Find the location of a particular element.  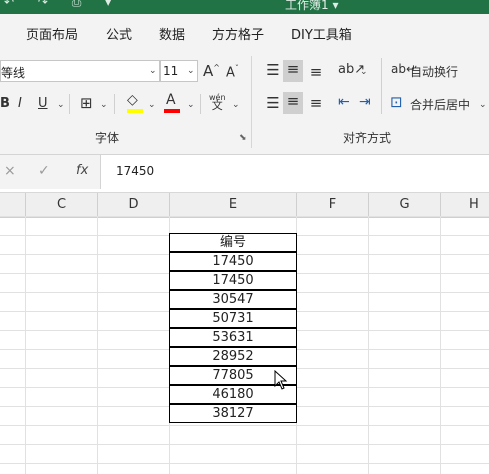

group-separator is located at coordinates (251, 102).